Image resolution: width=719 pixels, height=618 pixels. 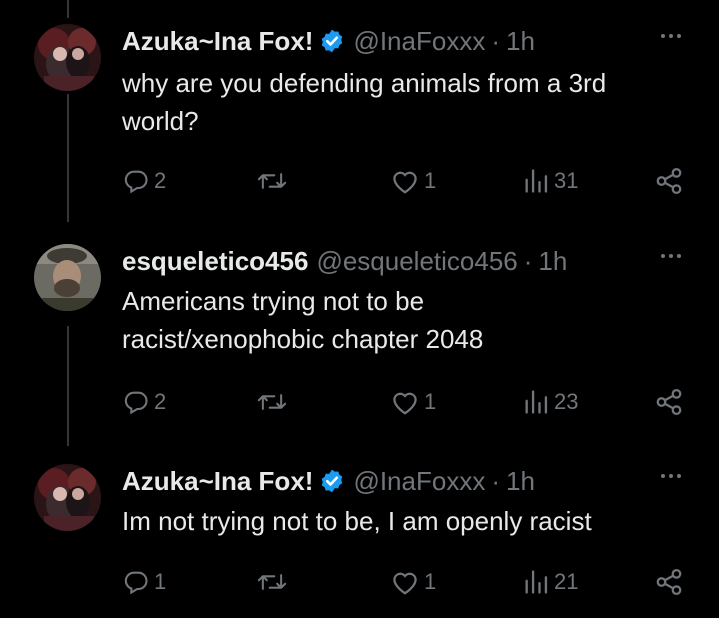 I want to click on views-count: 23, so click(x=566, y=401).